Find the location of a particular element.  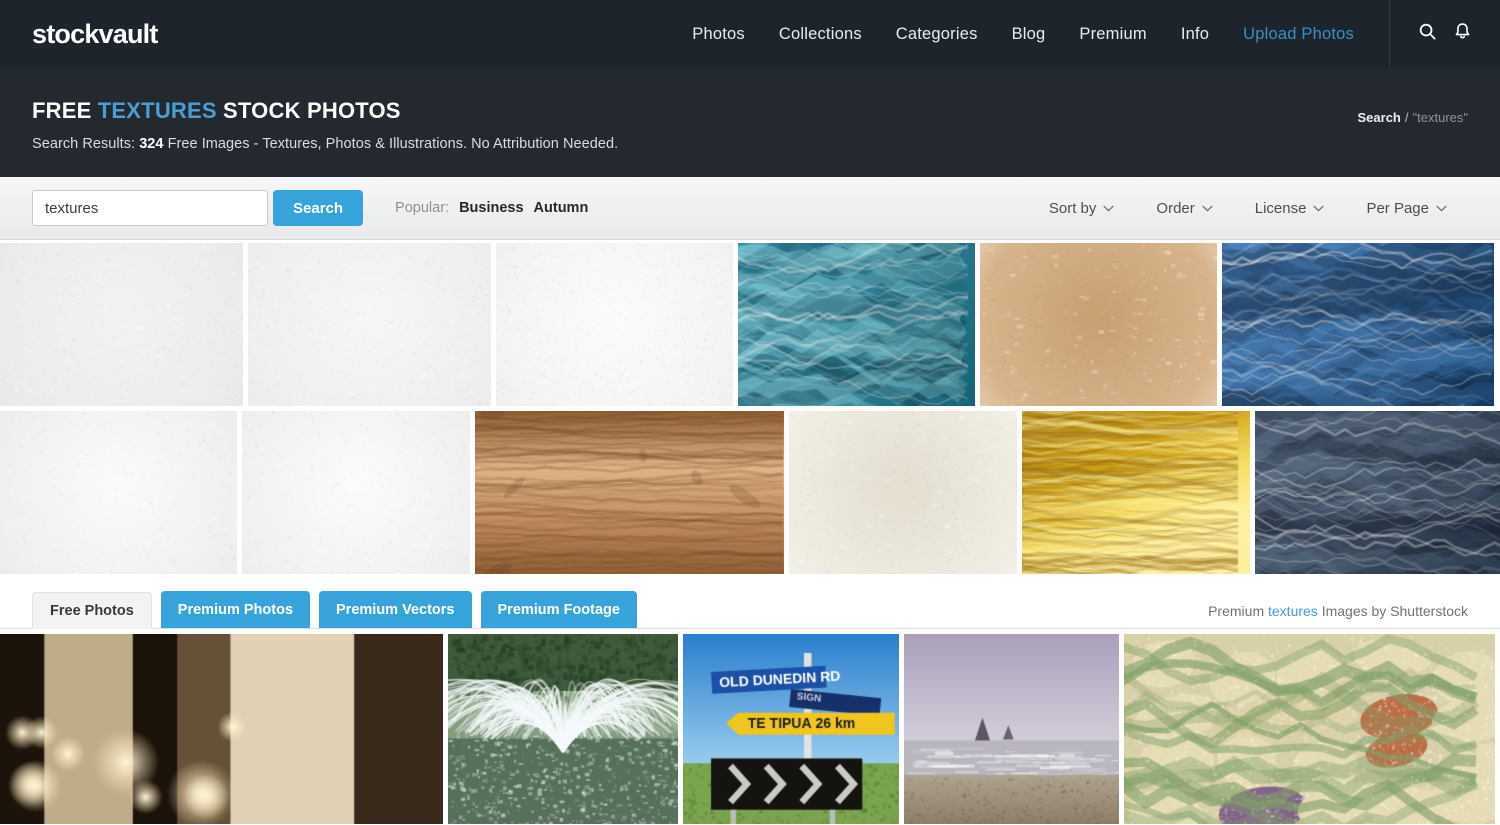

popular-label: Popular: is located at coordinates (422, 208).